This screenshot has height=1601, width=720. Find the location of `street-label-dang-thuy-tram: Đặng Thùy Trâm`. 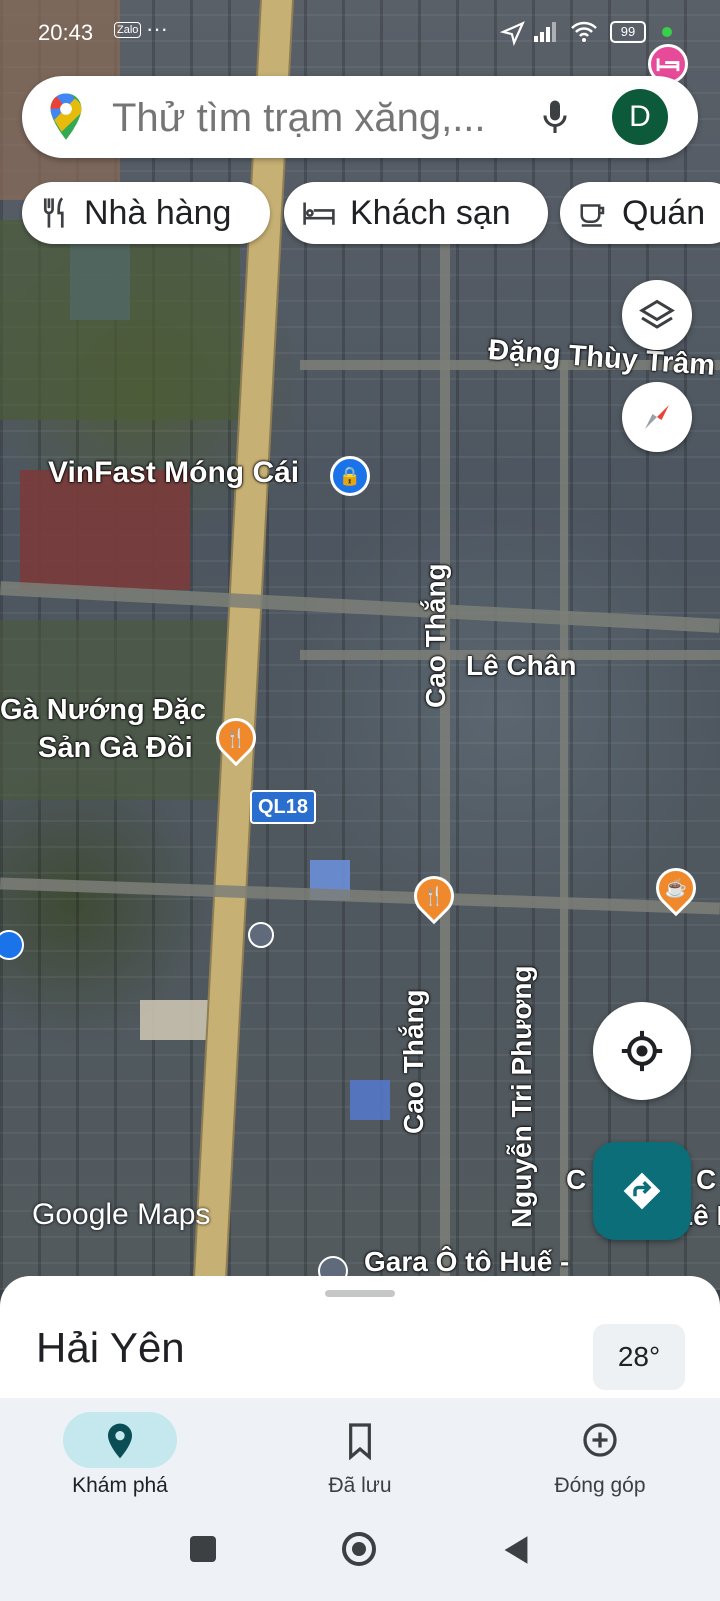

street-label-dang-thuy-tram: Đặng Thùy Trâm is located at coordinates (602, 358).